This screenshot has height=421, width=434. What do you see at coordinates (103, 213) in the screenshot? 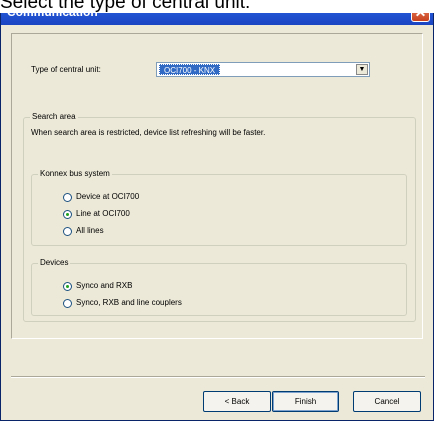
I see `option-line-at-oci700: Line at OCI700` at bounding box center [103, 213].